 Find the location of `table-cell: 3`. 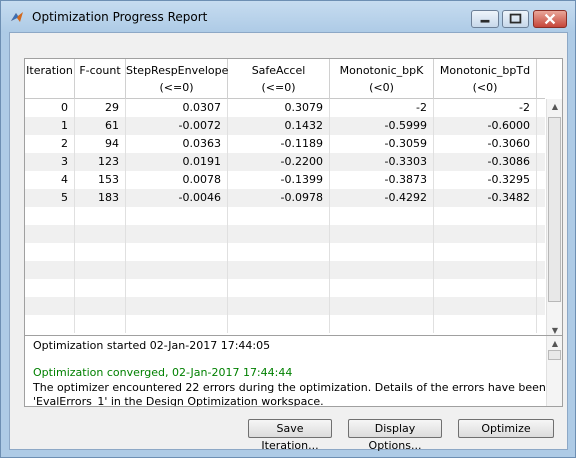

table-cell: 3 is located at coordinates (50, 162).